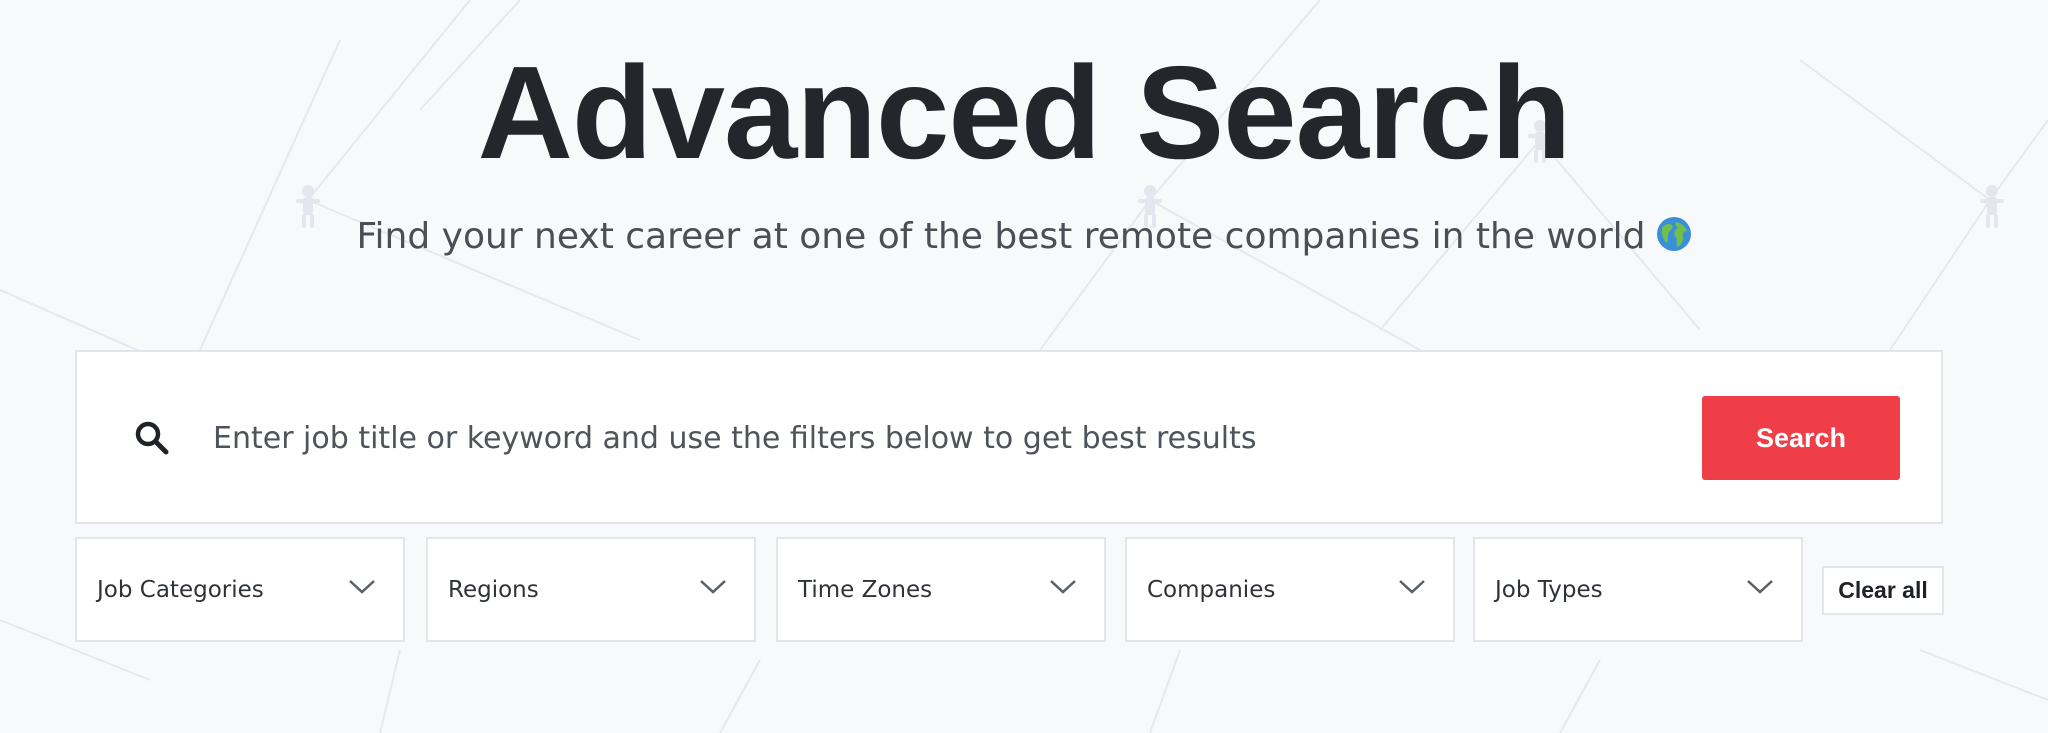 The image size is (2048, 733). What do you see at coordinates (591, 589) in the screenshot?
I see `filter-regions-dropdown: Regions` at bounding box center [591, 589].